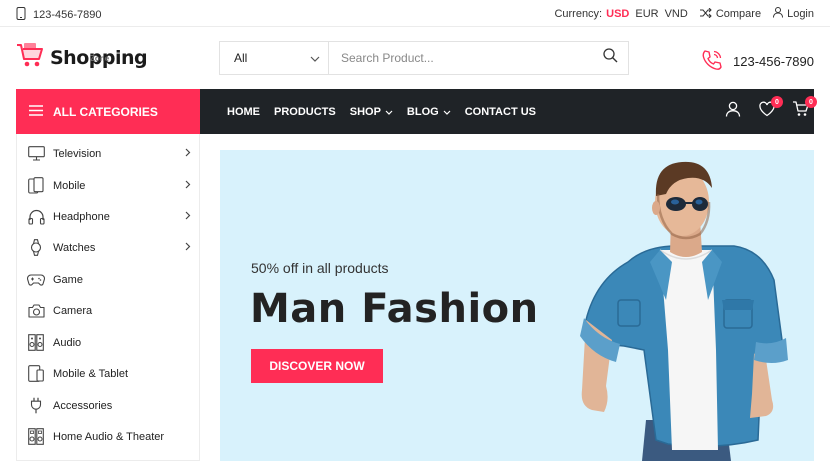 This screenshot has height=461, width=830. What do you see at coordinates (67, 15) in the screenshot?
I see `top-phone-number: 123-456-7890` at bounding box center [67, 15].